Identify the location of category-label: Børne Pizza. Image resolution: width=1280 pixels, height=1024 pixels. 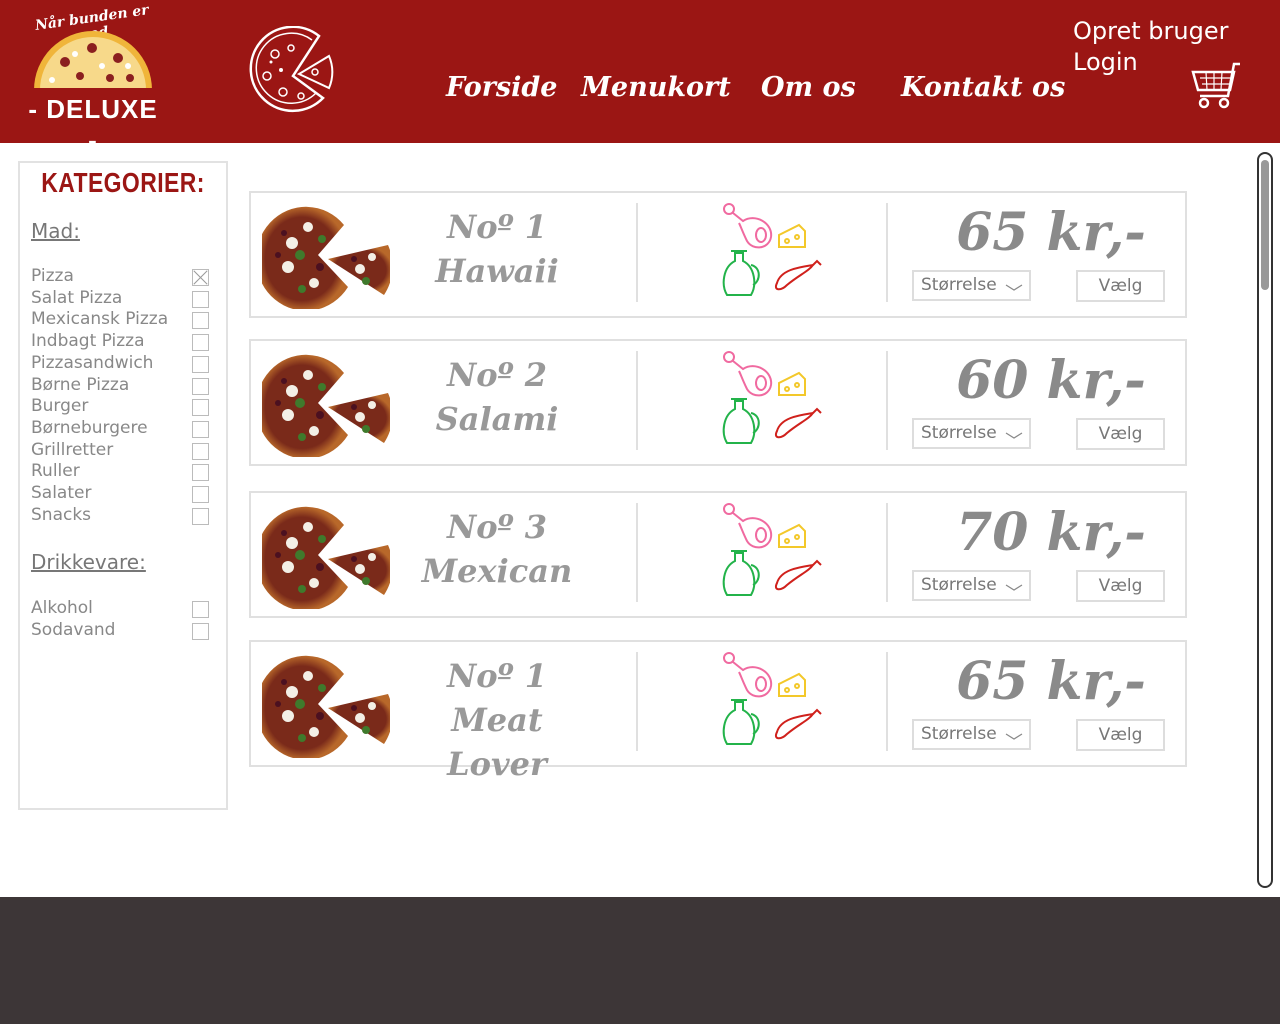
(80, 384).